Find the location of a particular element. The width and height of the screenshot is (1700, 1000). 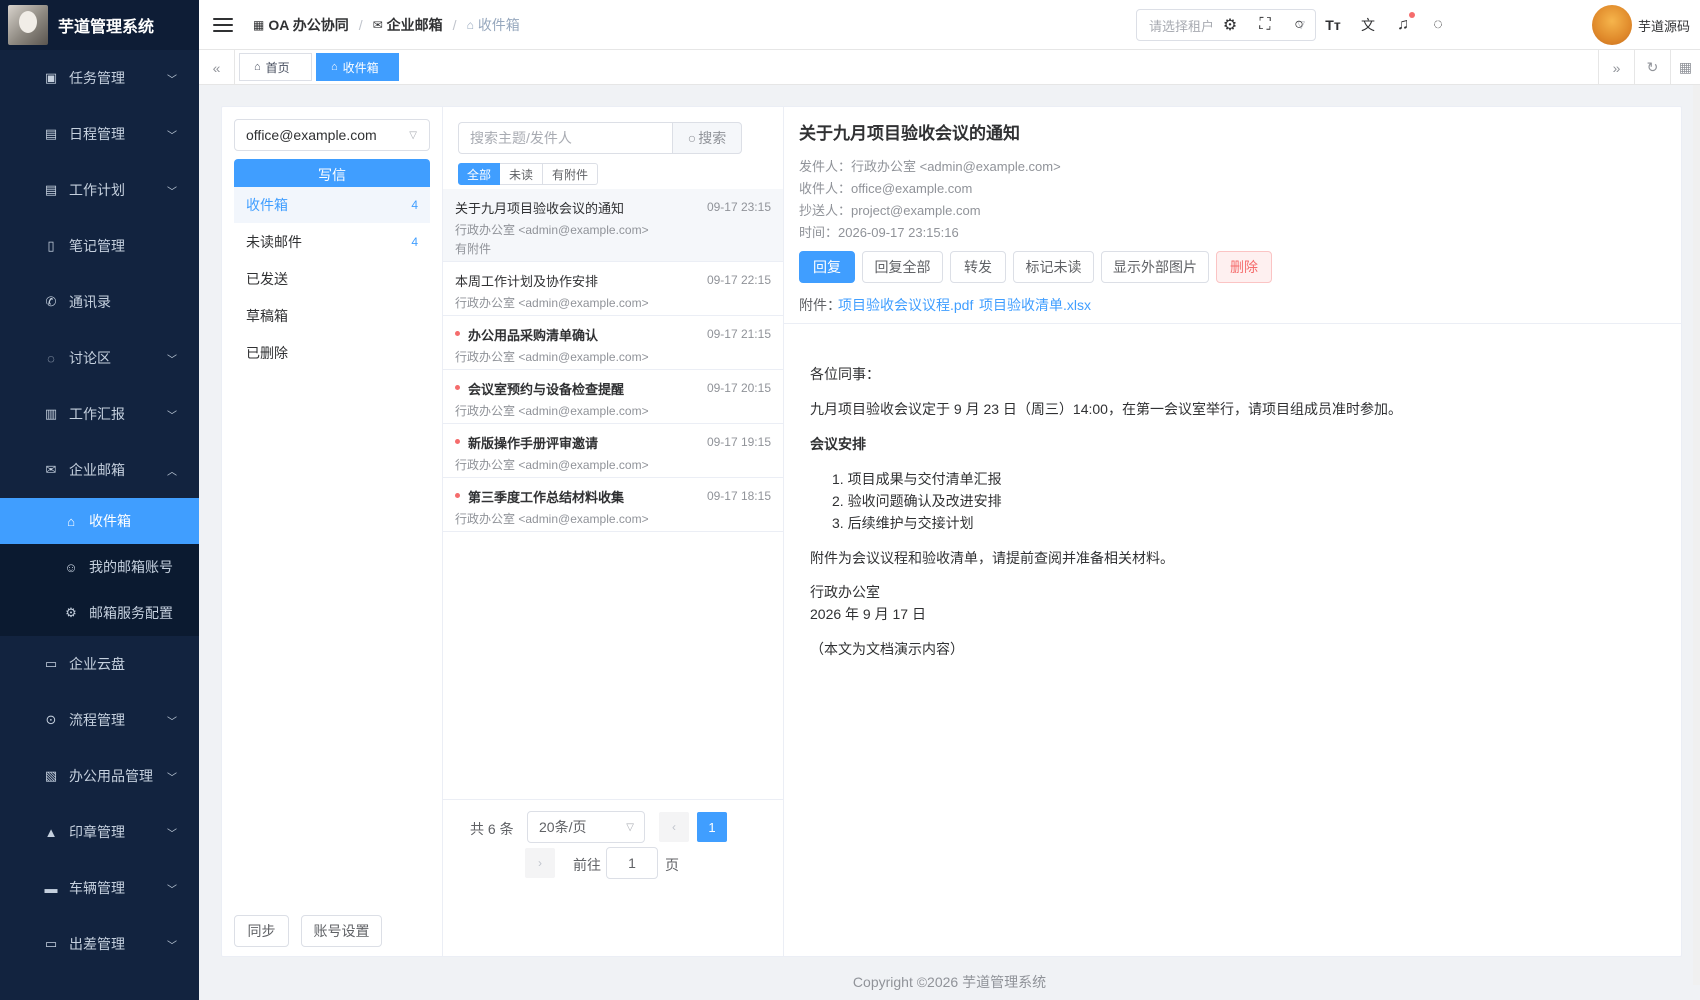

folder-sent: 已发送 is located at coordinates (332, 279).